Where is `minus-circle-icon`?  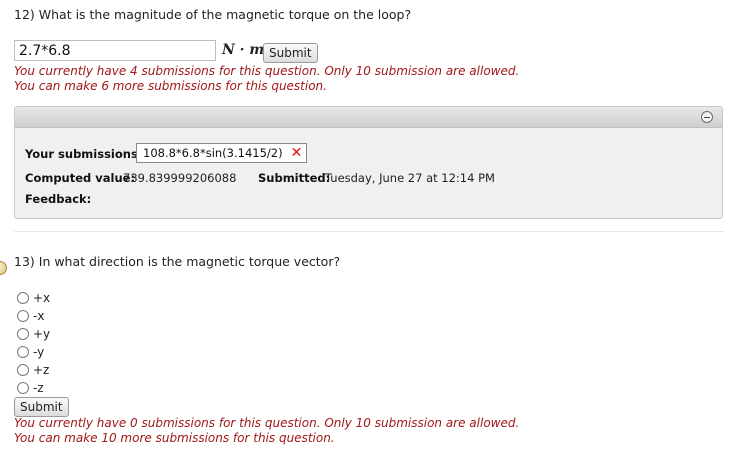 minus-circle-icon is located at coordinates (707, 117).